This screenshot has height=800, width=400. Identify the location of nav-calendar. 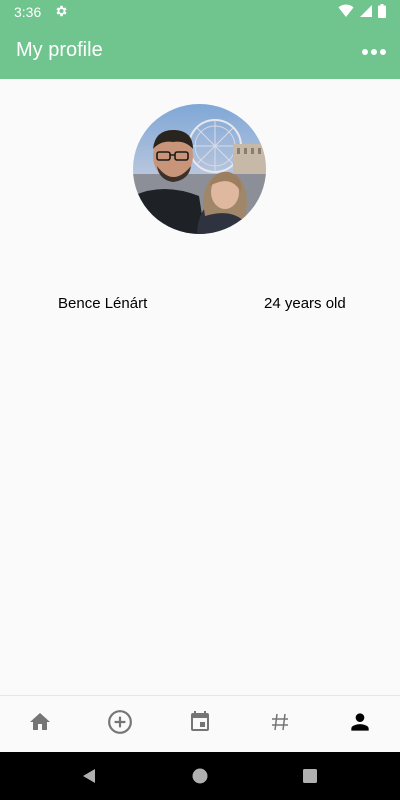
(200, 724).